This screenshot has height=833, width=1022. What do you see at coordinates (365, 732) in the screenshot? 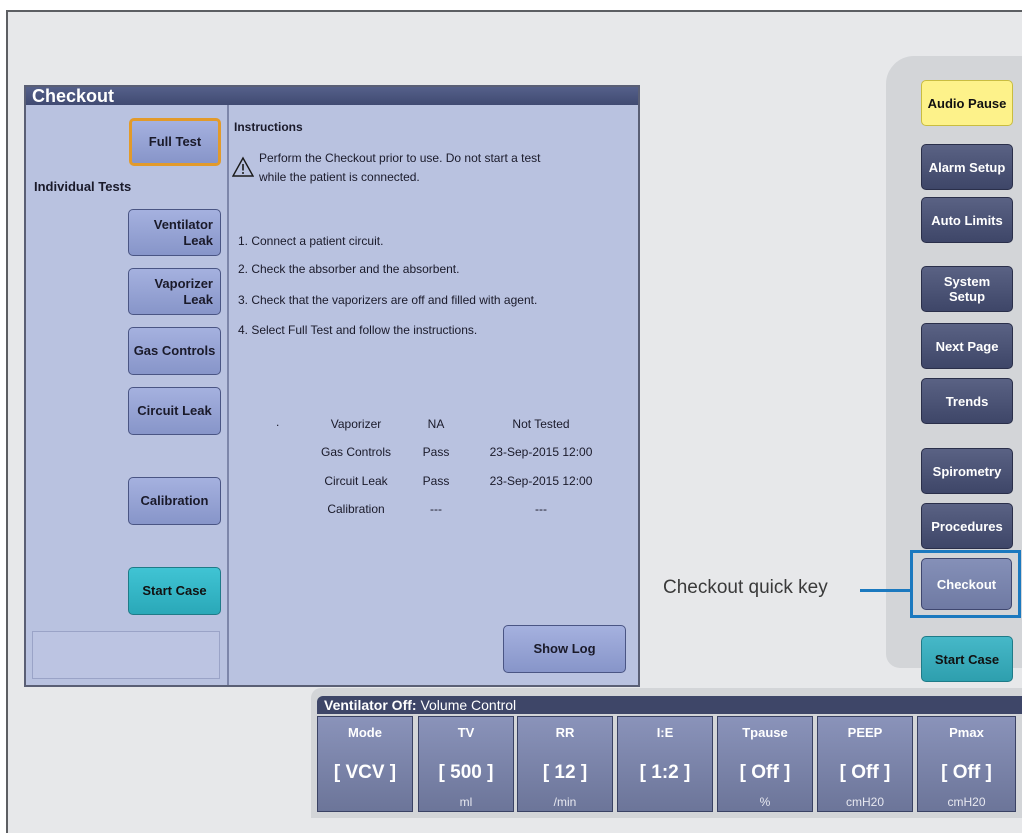
I see `param-name: Mode` at bounding box center [365, 732].